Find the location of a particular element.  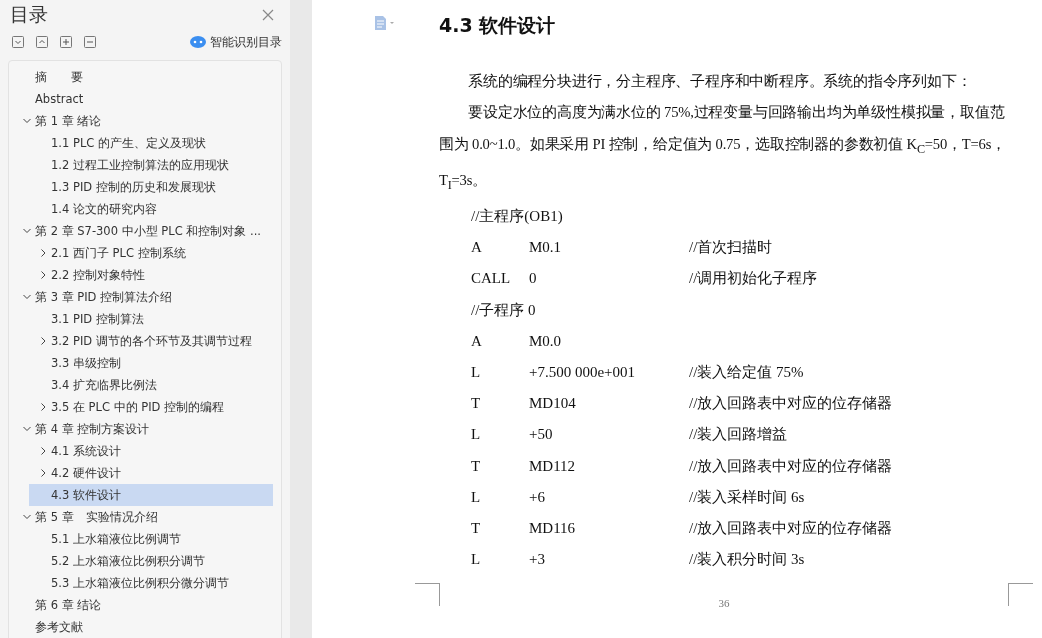

toc-item: 2.2 控制对象特性 is located at coordinates (141, 275).